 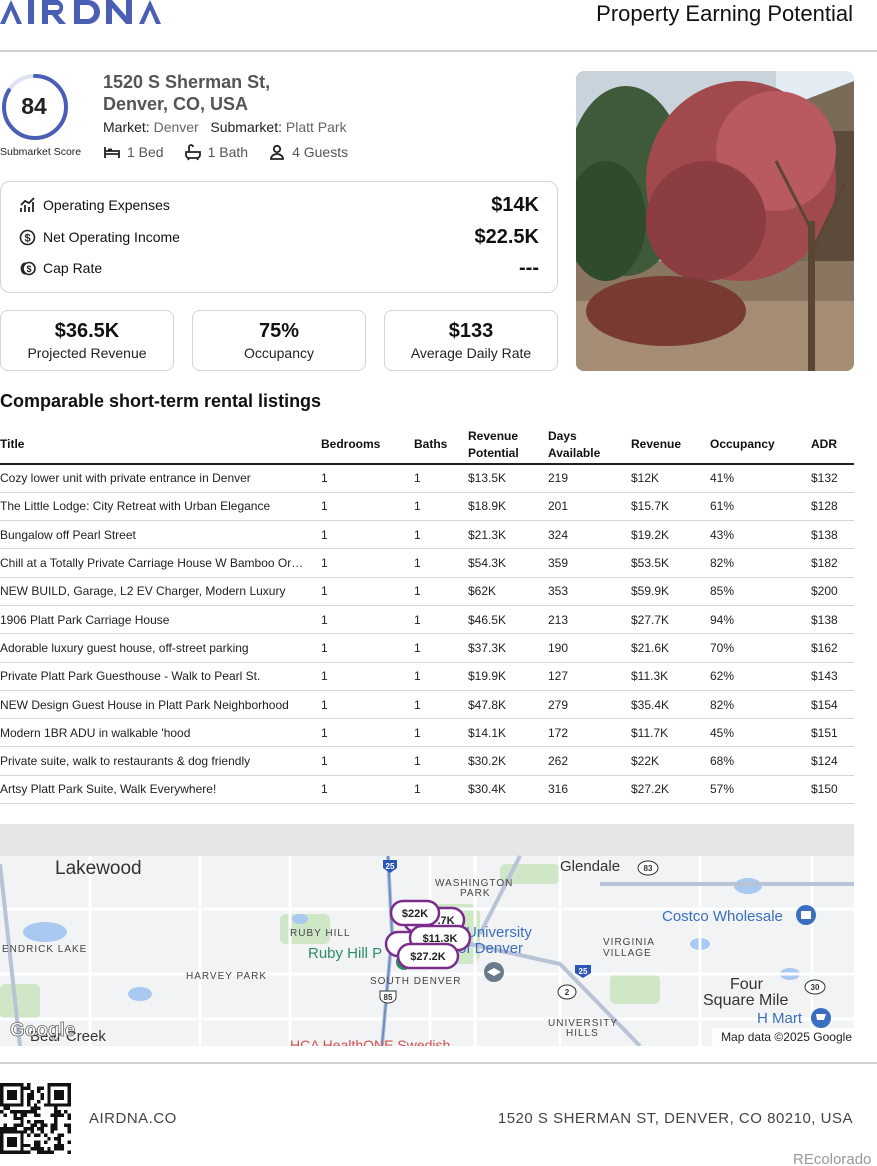 What do you see at coordinates (832, 507) in the screenshot?
I see `cell-adr: $128` at bounding box center [832, 507].